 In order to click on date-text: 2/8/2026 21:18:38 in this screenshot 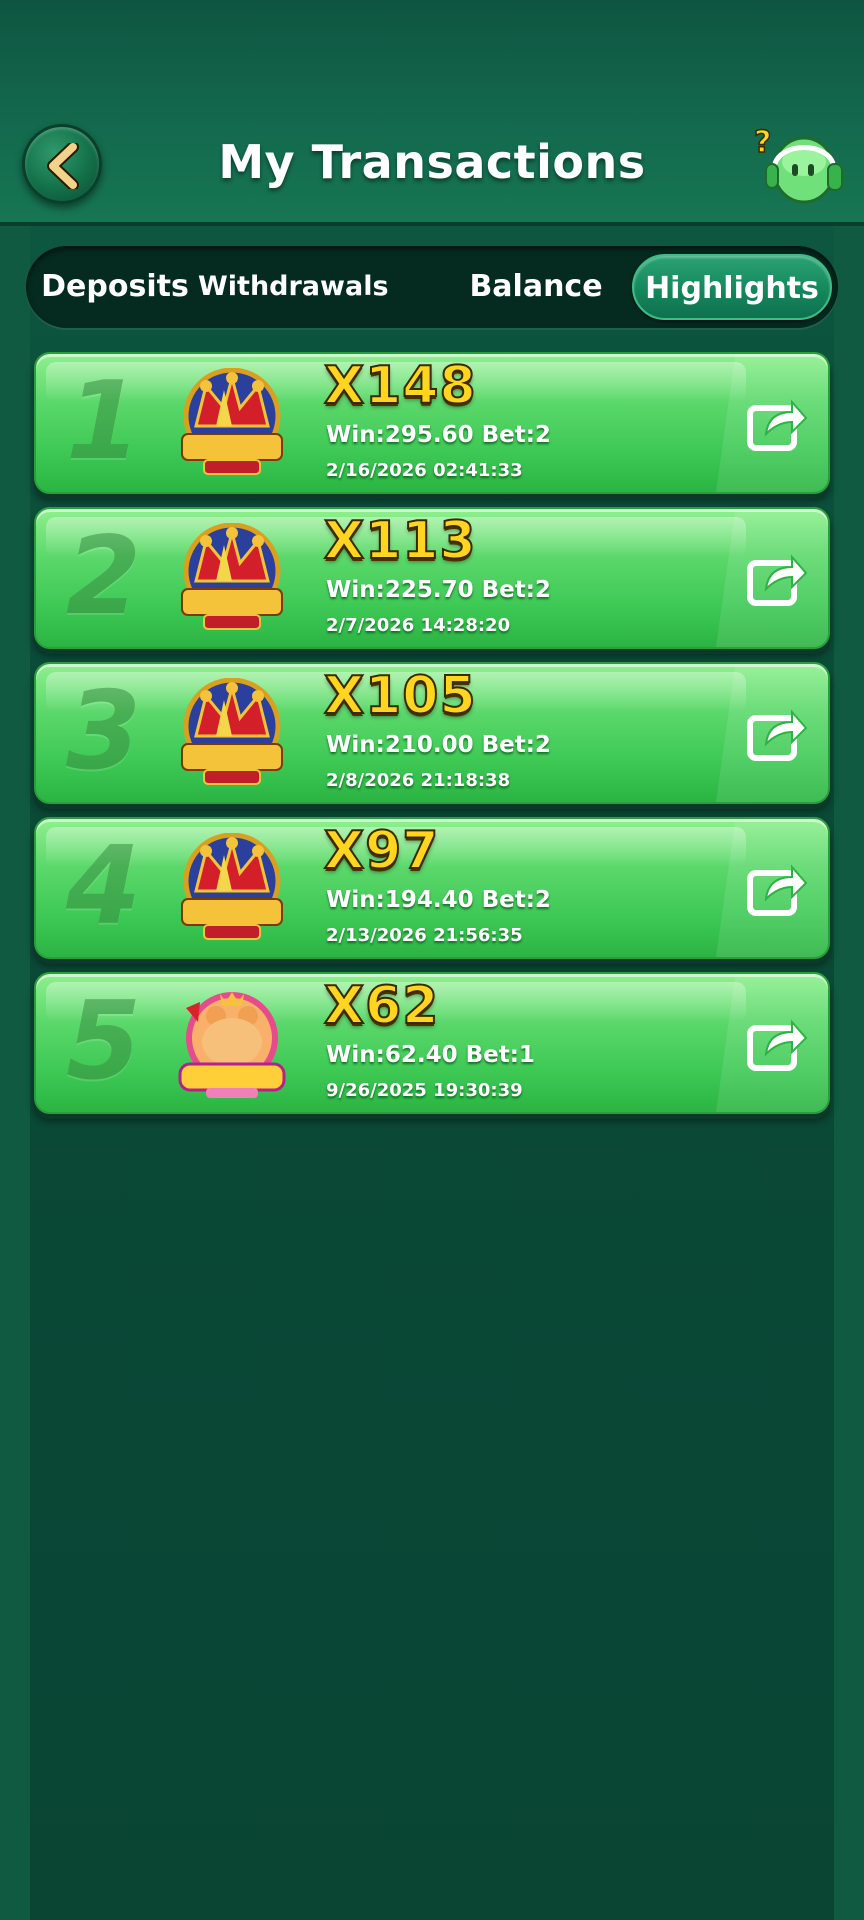, I will do `click(418, 780)`.